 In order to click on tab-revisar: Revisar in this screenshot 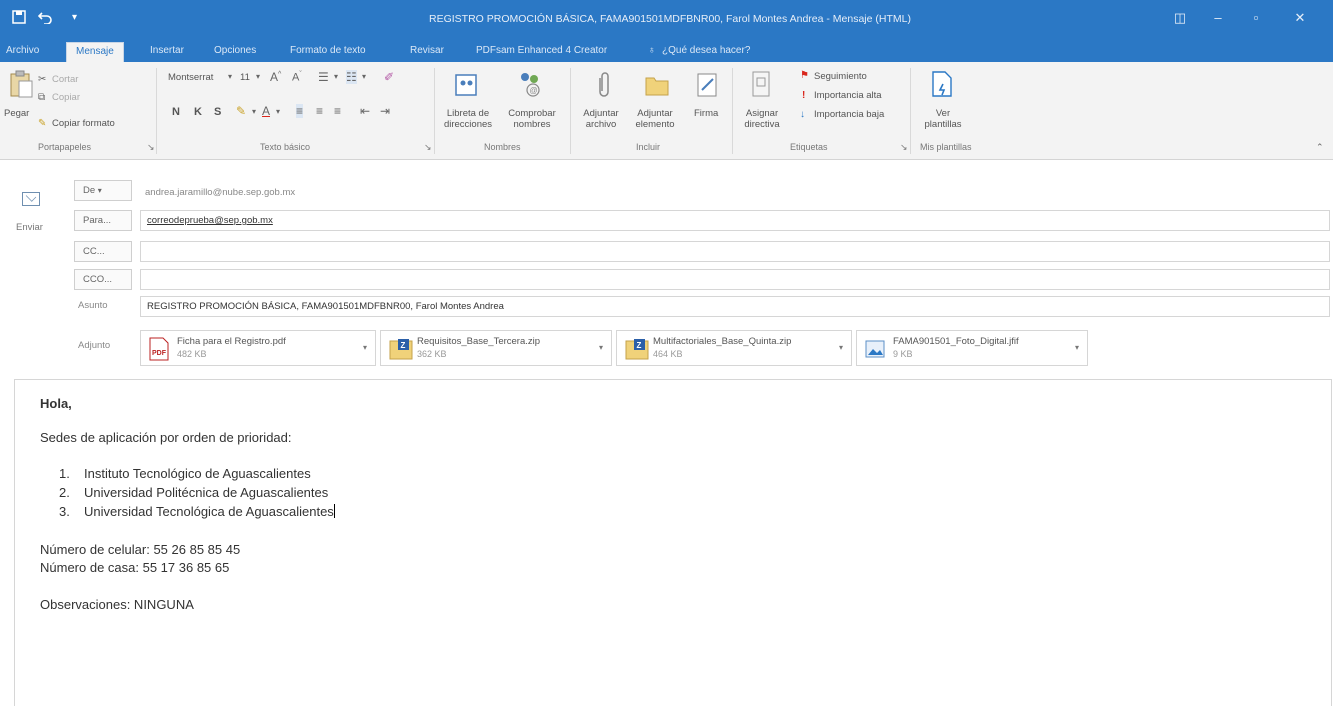, I will do `click(427, 50)`.